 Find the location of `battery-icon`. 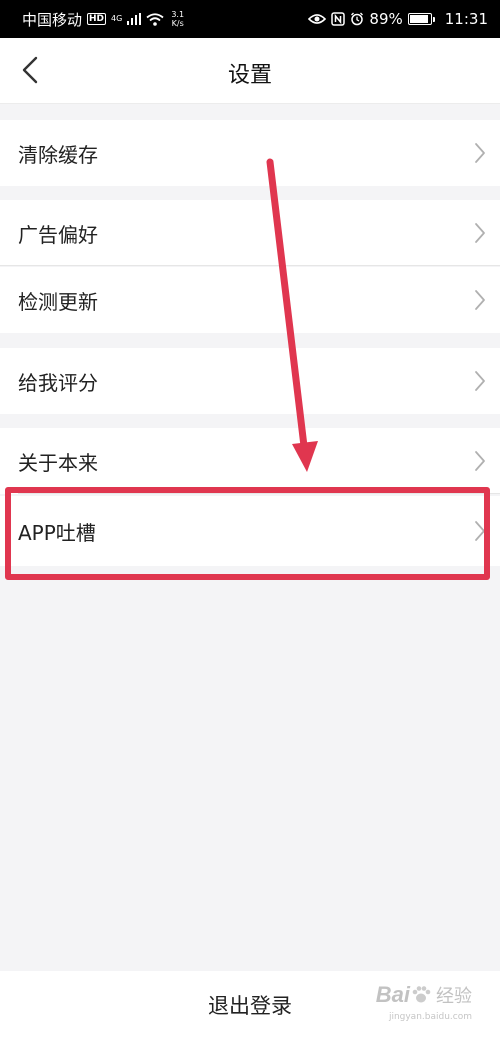

battery-icon is located at coordinates (421, 19).